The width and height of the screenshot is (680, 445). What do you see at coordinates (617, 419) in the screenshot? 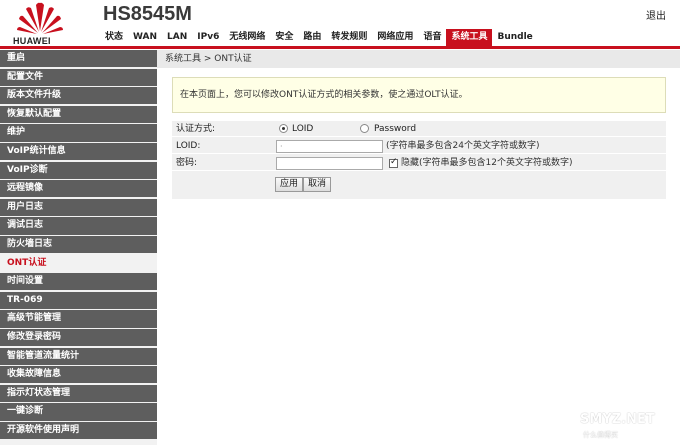
I see `watermark-text: SMYZ.NET` at bounding box center [617, 419].